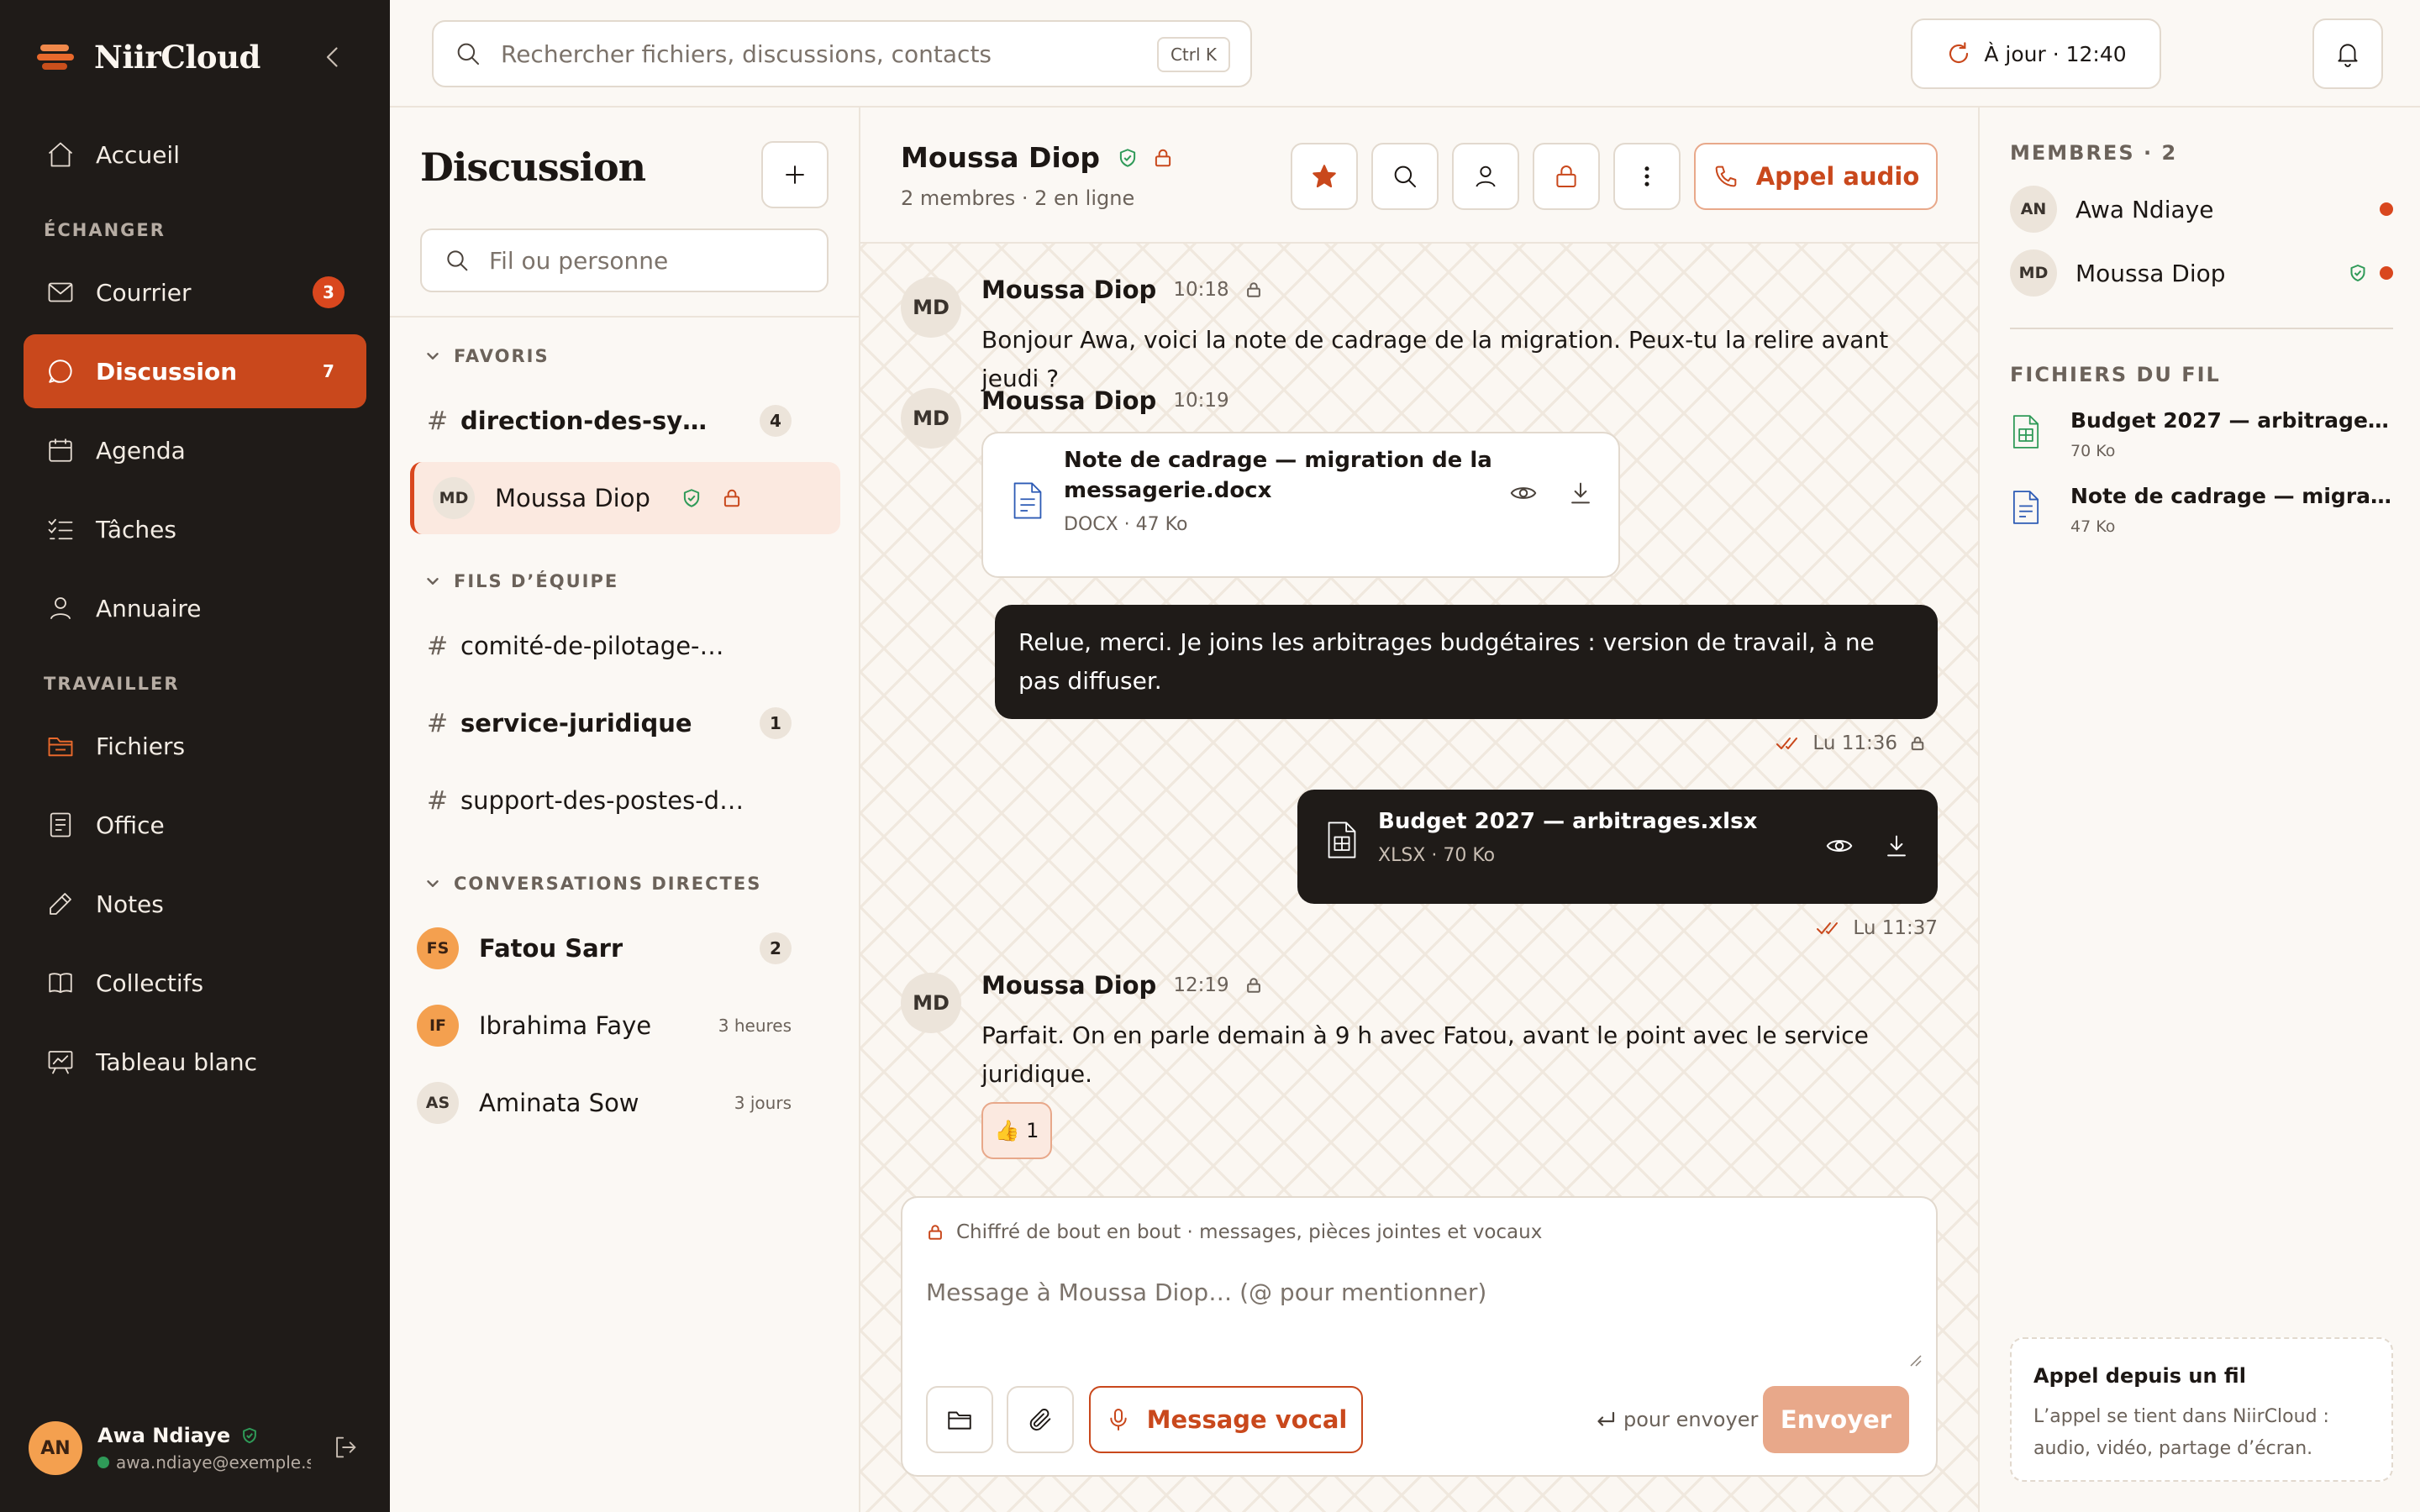  What do you see at coordinates (1566, 176) in the screenshot?
I see `encryption-button` at bounding box center [1566, 176].